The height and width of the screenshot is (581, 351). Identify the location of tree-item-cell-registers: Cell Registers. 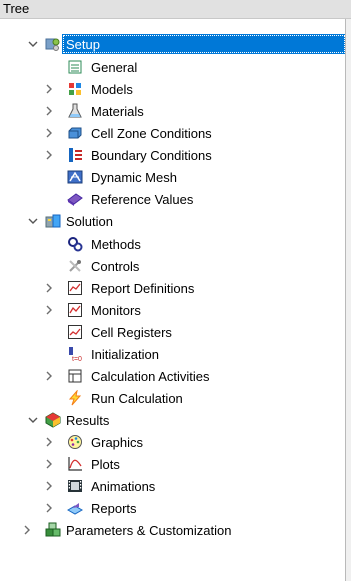
(172, 332).